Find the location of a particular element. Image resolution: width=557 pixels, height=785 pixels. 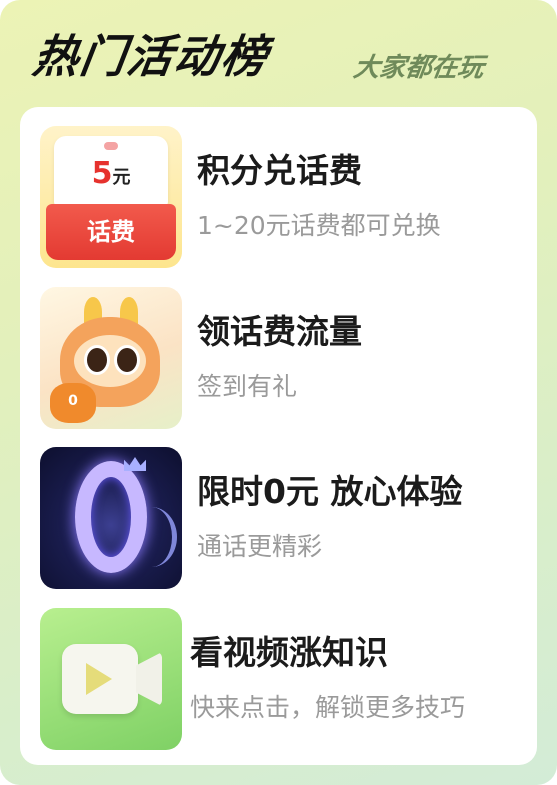

voucher-amount-value: 5 is located at coordinates (102, 173).